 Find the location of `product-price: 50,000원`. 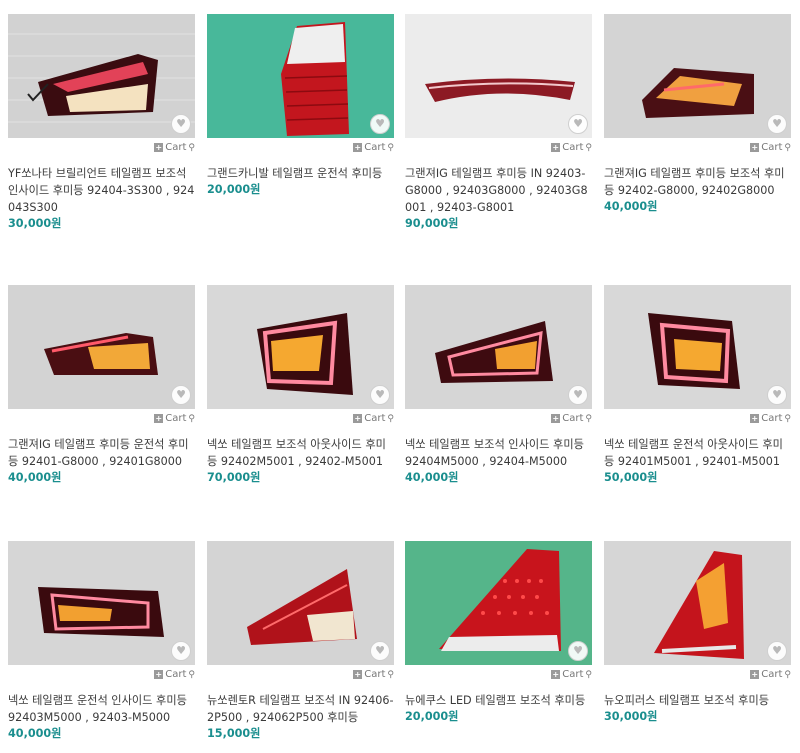

product-price: 50,000원 is located at coordinates (631, 477).